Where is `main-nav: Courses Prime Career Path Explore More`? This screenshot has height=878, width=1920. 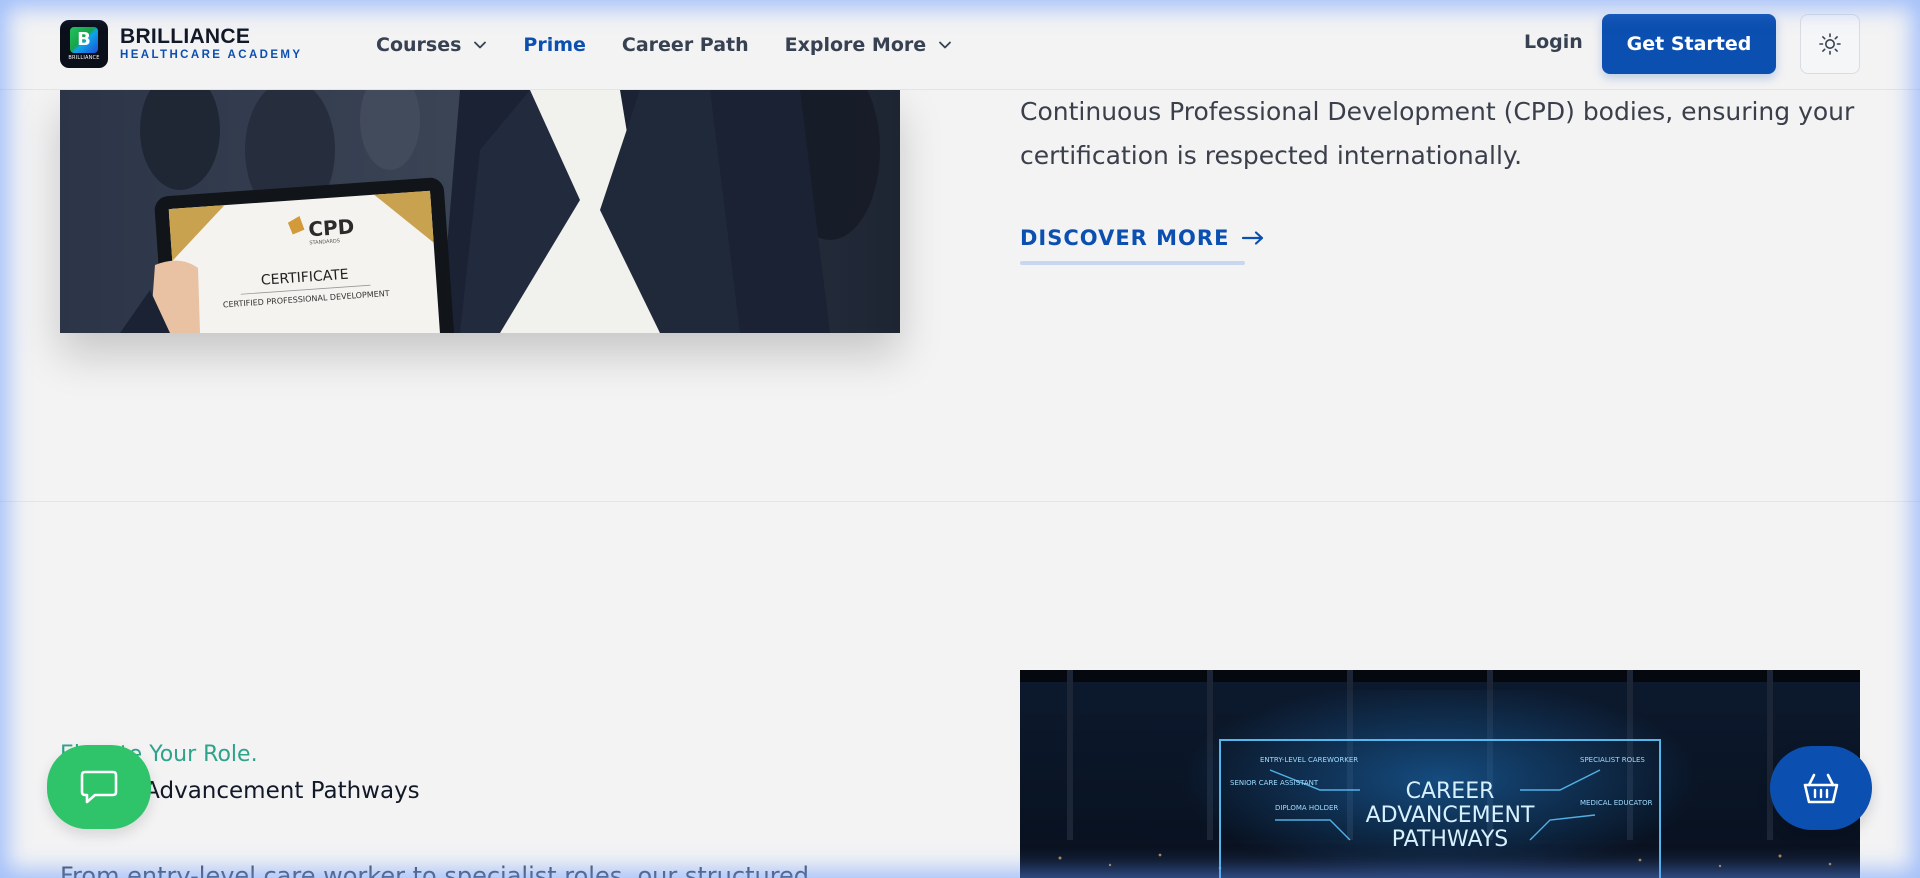
main-nav: Courses Prime Career Path Explore More is located at coordinates (682, 45).